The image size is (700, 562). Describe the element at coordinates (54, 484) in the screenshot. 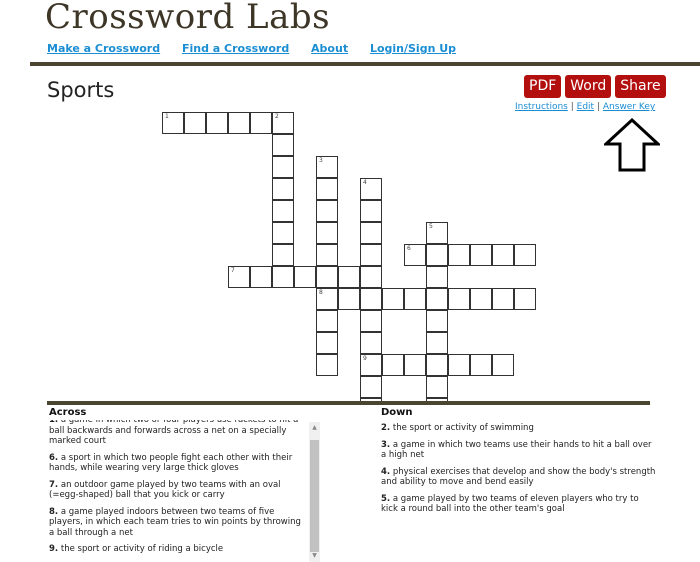

I see `clue-number: 7.` at that location.